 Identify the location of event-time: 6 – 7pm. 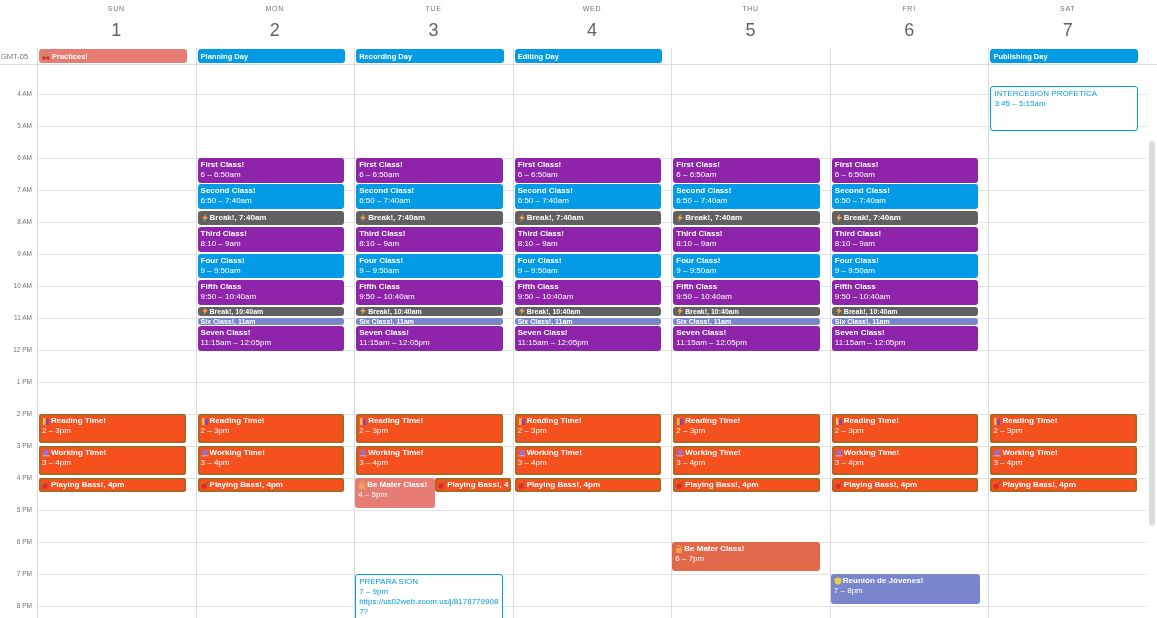
(690, 559).